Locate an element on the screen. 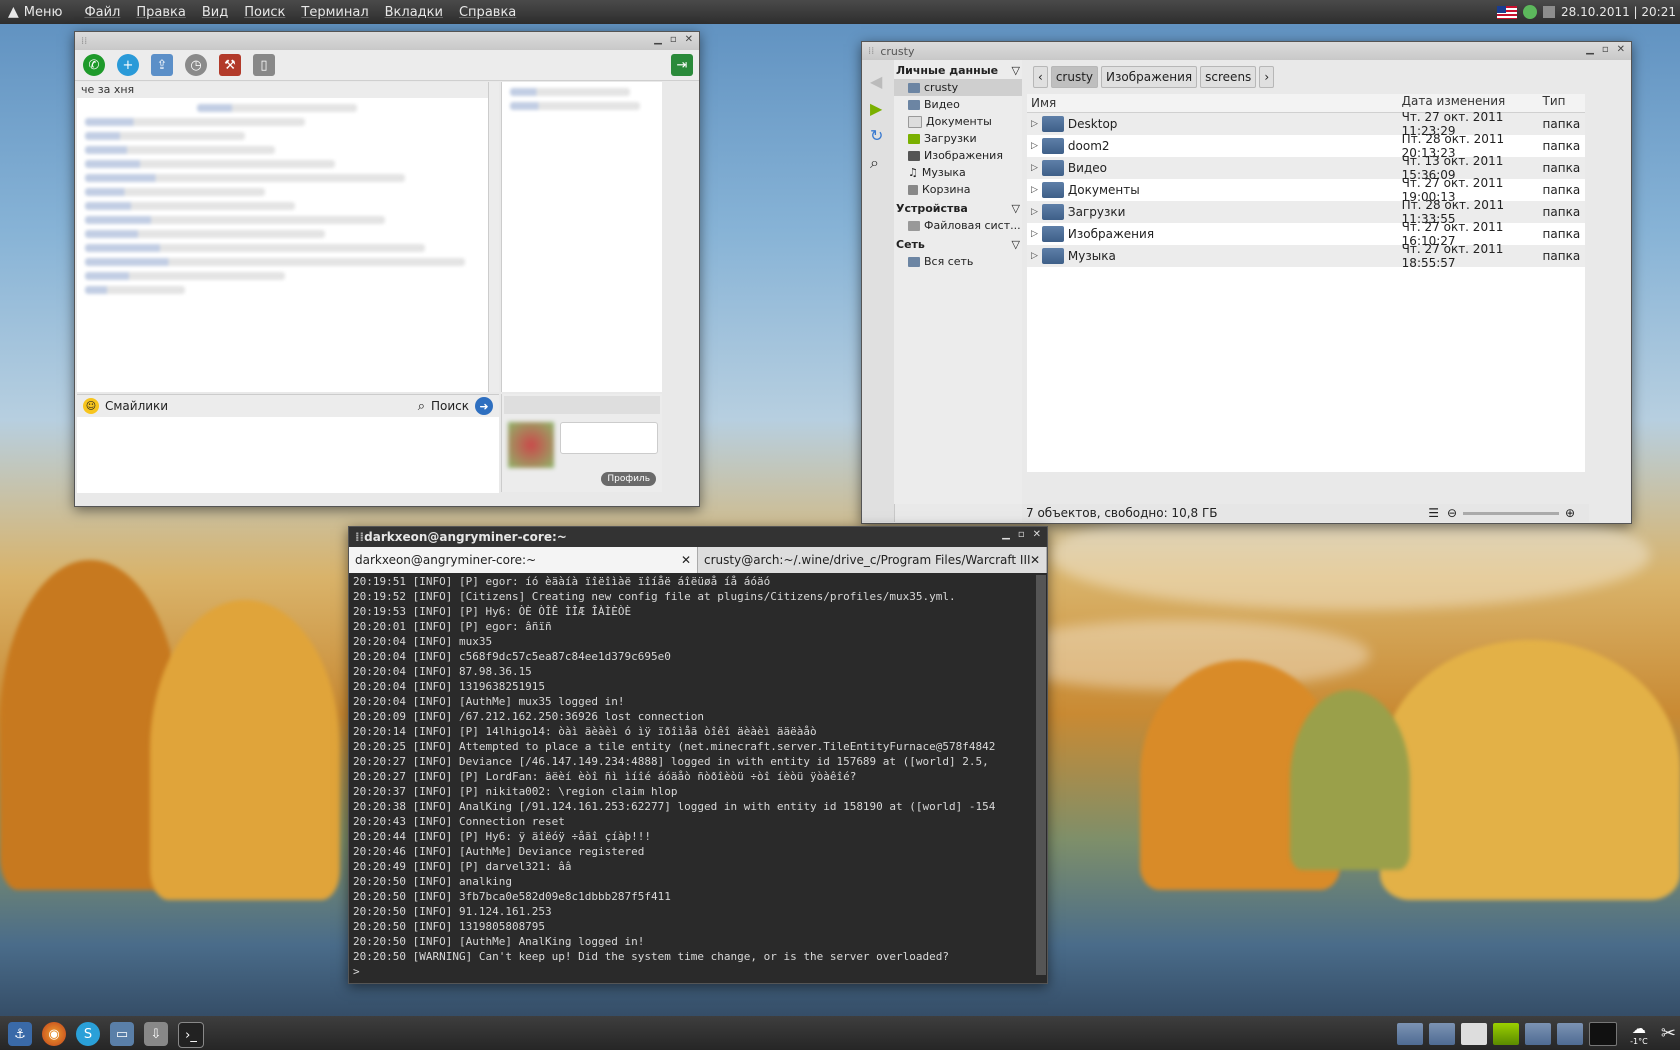 The height and width of the screenshot is (1050, 1680). downloads-folder-icon is located at coordinates (1505, 1033).